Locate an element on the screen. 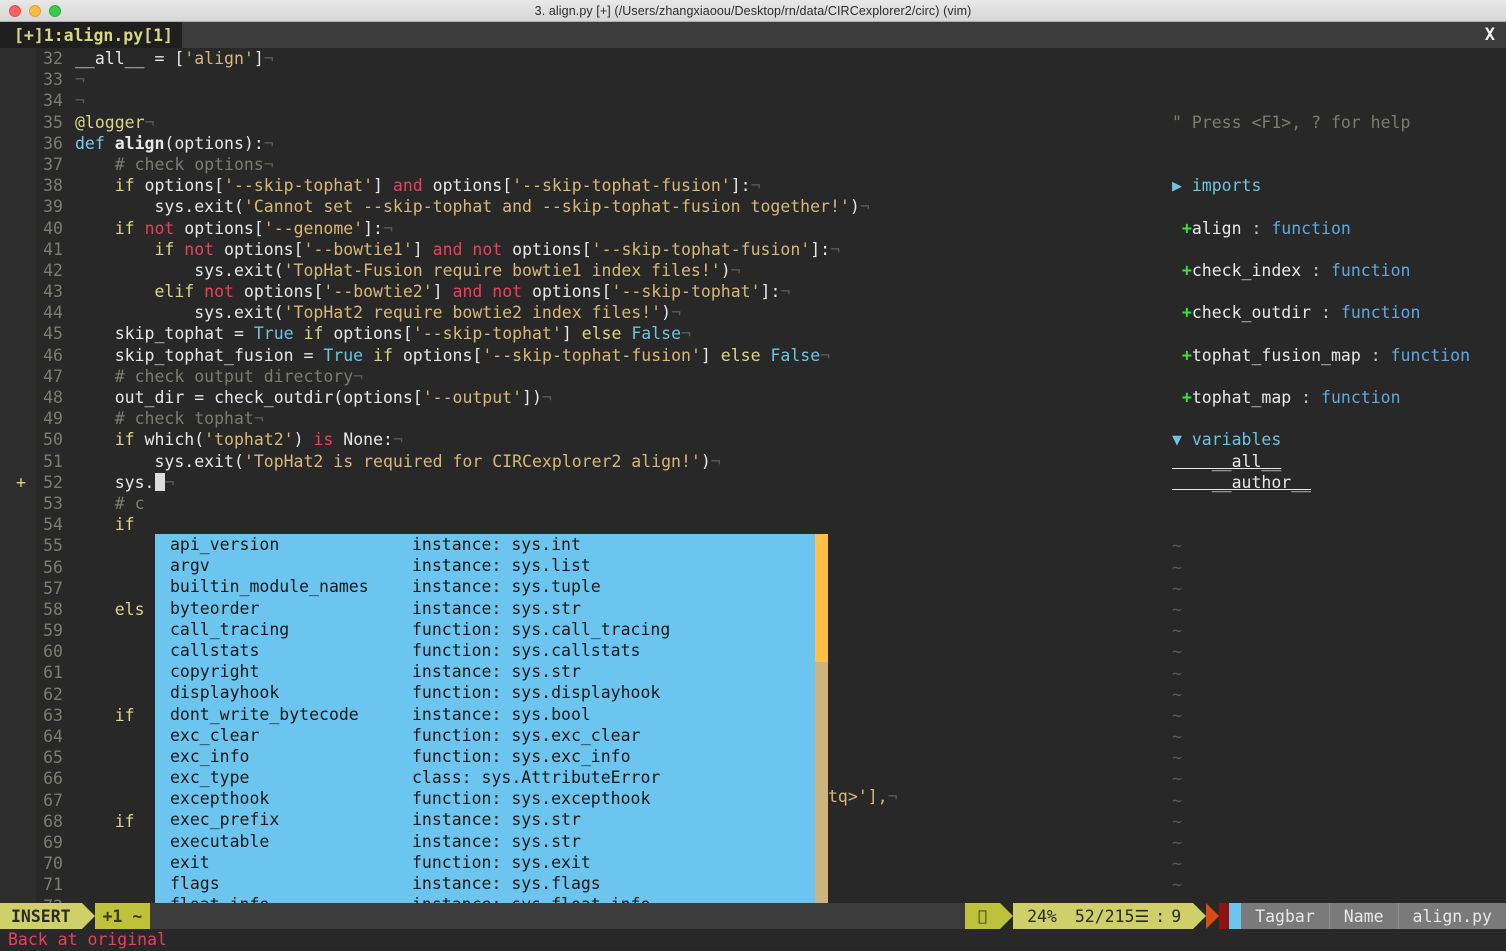 This screenshot has width=1506, height=951. code-line: 49 # check tophat¬ is located at coordinates (580, 418).